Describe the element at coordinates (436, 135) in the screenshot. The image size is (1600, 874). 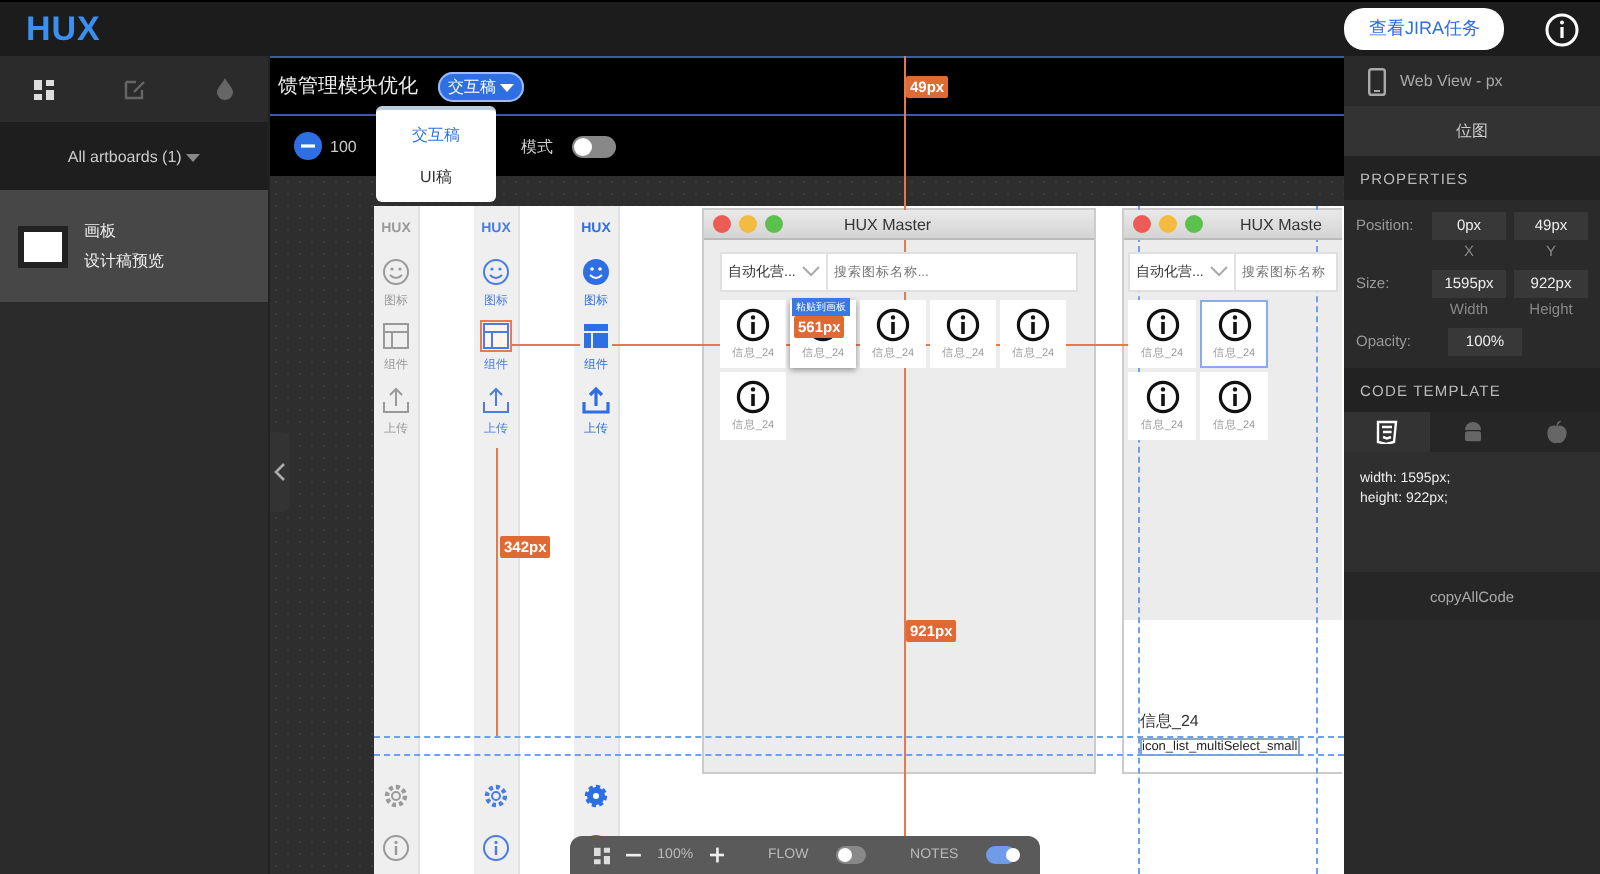
I see `version-option: 交互稿` at that location.